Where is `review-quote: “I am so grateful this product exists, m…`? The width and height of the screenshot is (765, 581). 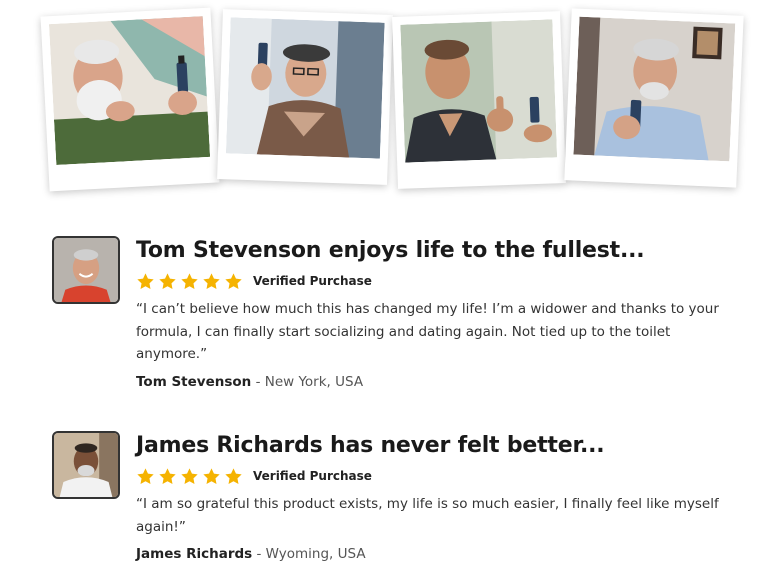 review-quote: “I am so grateful this product exists, m… is located at coordinates (427, 515).